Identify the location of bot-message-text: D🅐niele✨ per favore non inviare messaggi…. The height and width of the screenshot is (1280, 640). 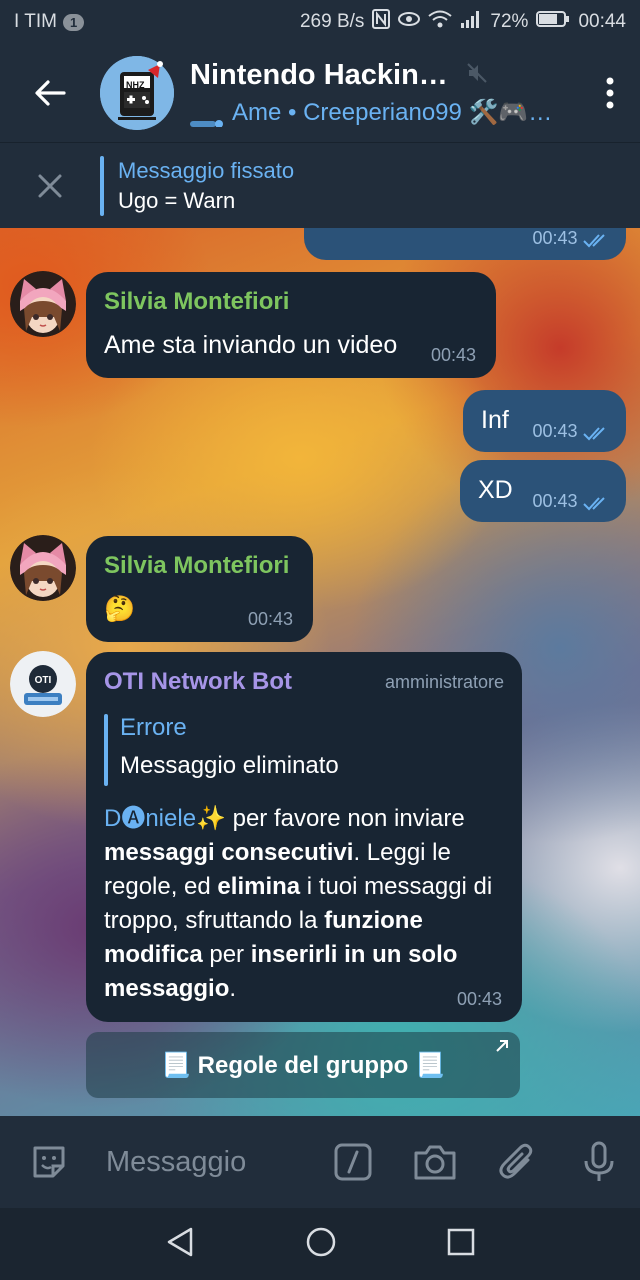
(306, 904).